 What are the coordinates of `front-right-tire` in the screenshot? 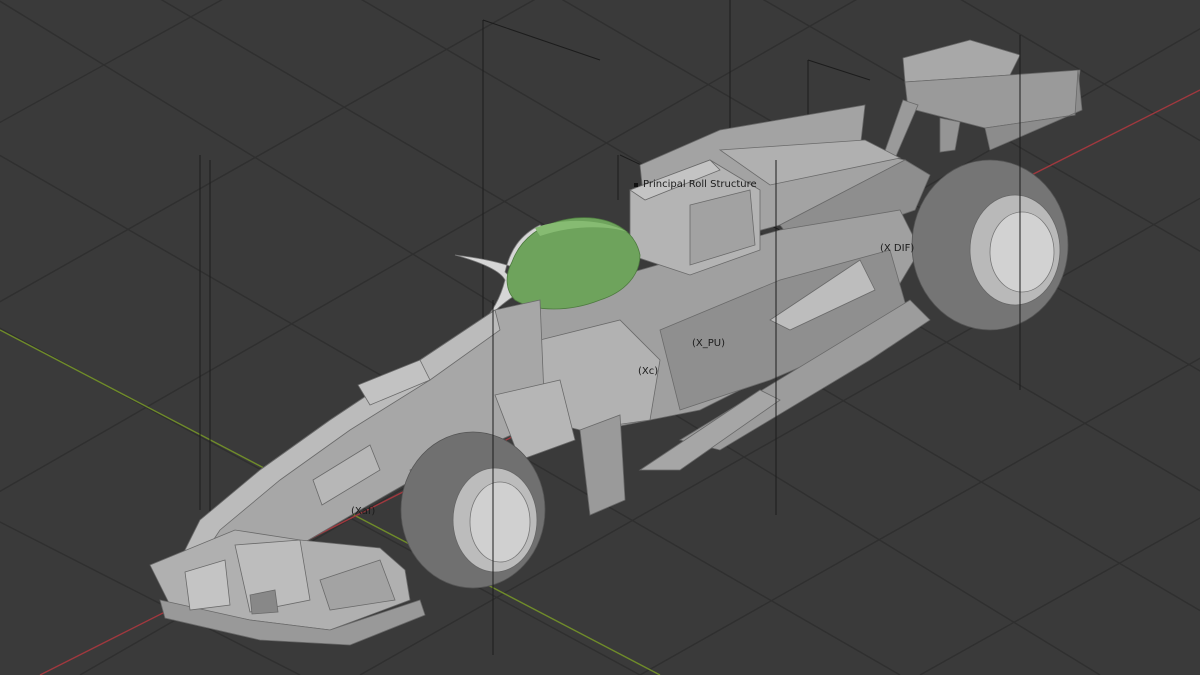 It's located at (473, 510).